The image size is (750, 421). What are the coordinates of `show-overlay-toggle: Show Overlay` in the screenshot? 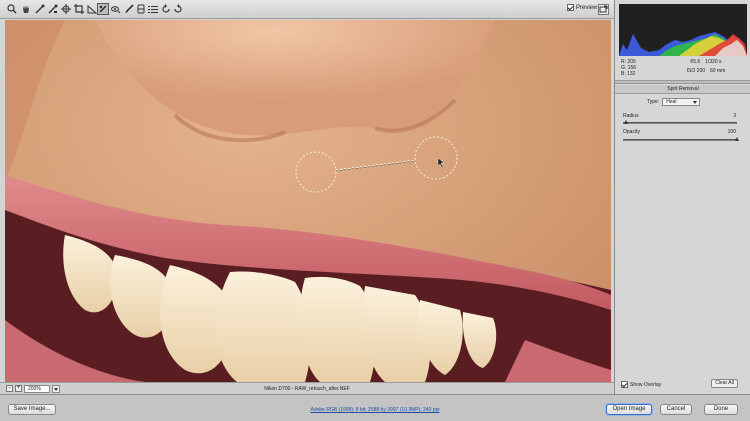 It's located at (641, 384).